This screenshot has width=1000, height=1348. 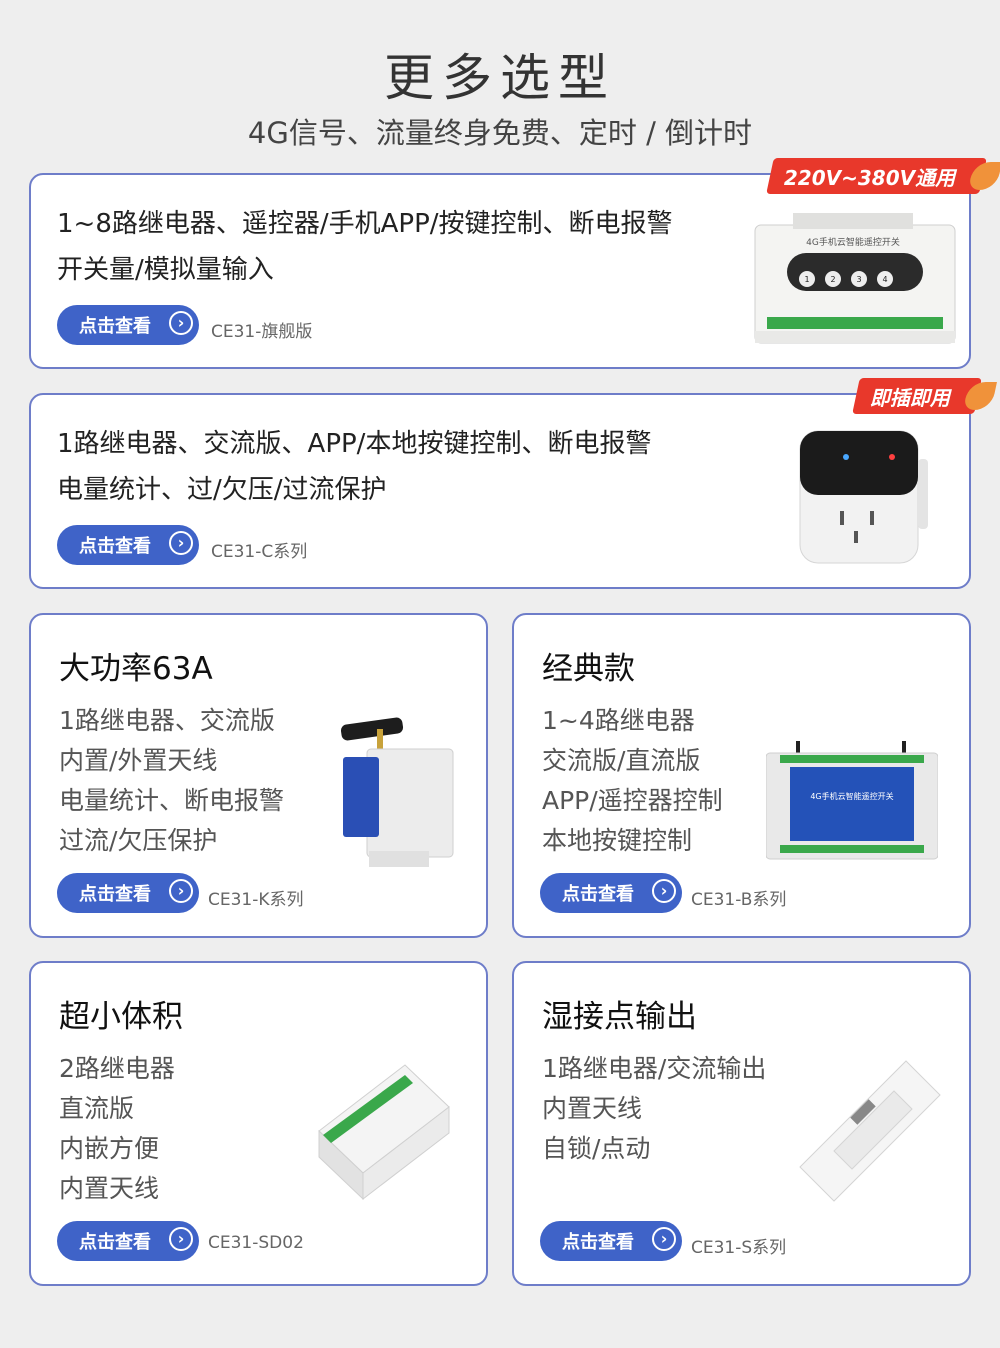 I want to click on feature-line: 电量统计、断电报警, so click(x=172, y=800).